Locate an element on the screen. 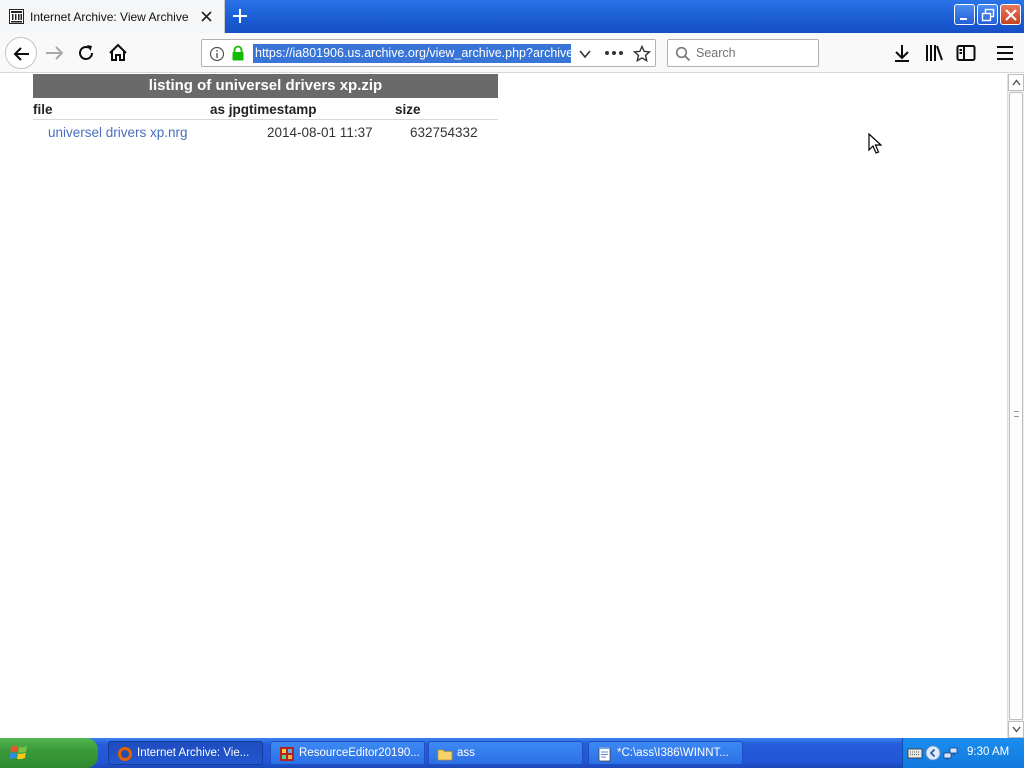 The width and height of the screenshot is (1024, 768). restore-icon is located at coordinates (988, 15).